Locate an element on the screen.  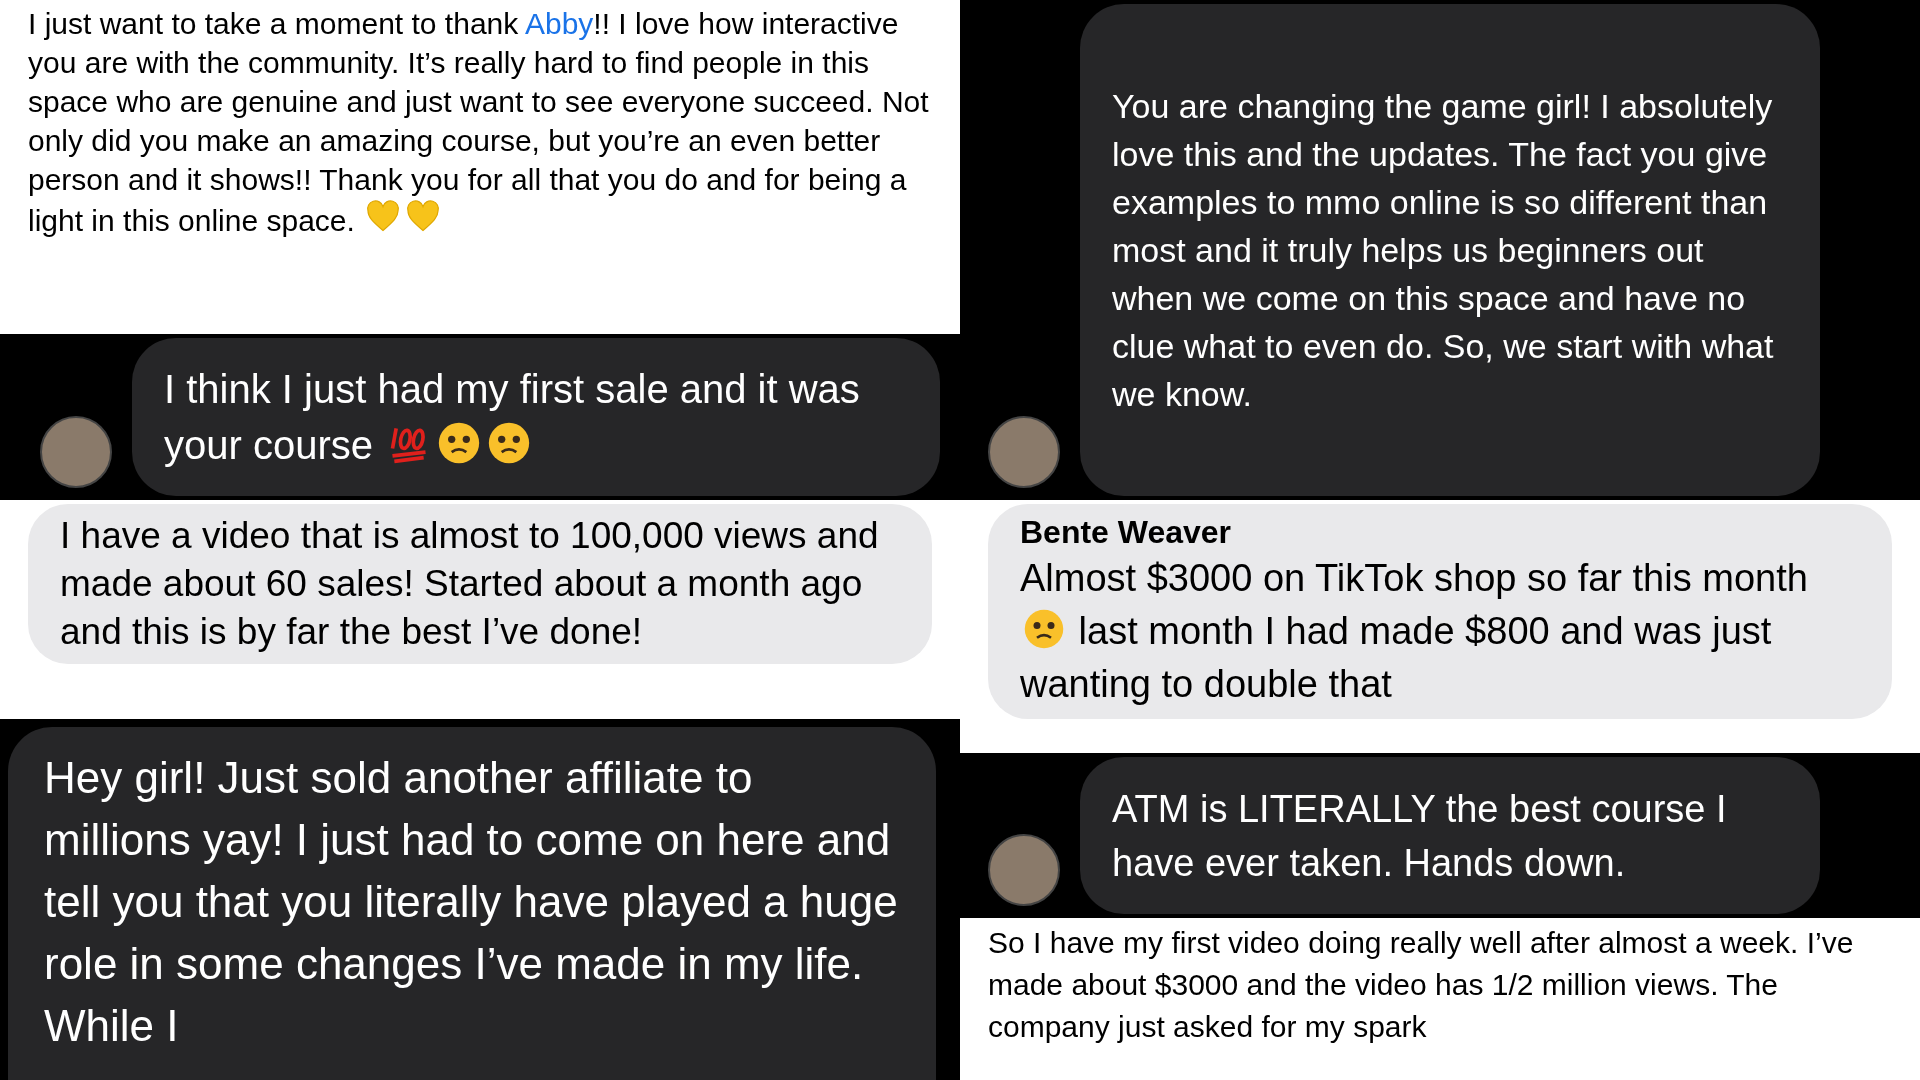
sender-name: Bente Weaver is located at coordinates (1126, 532).